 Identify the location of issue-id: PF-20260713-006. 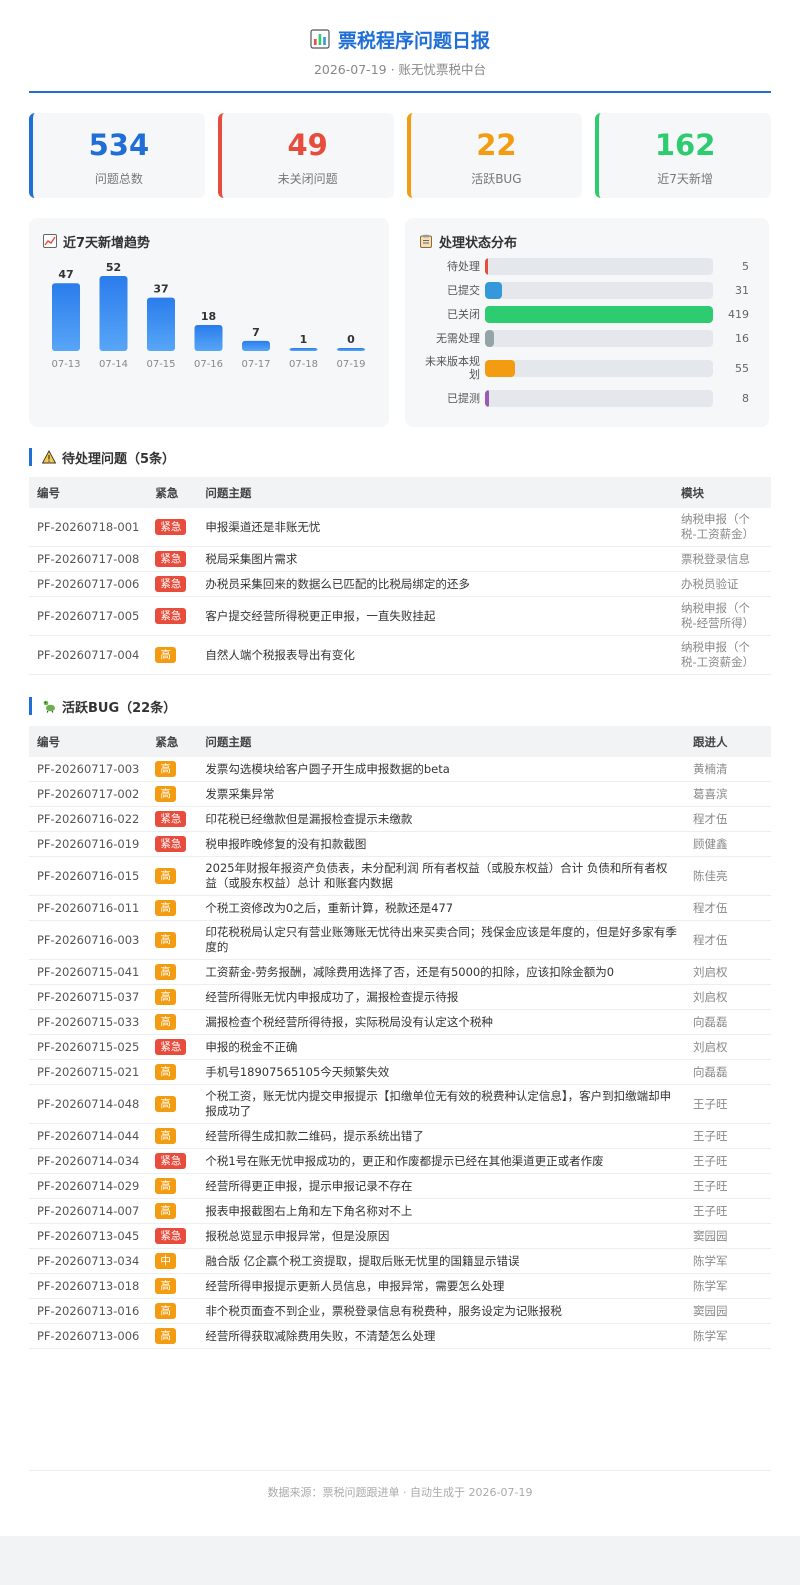
(88, 1336).